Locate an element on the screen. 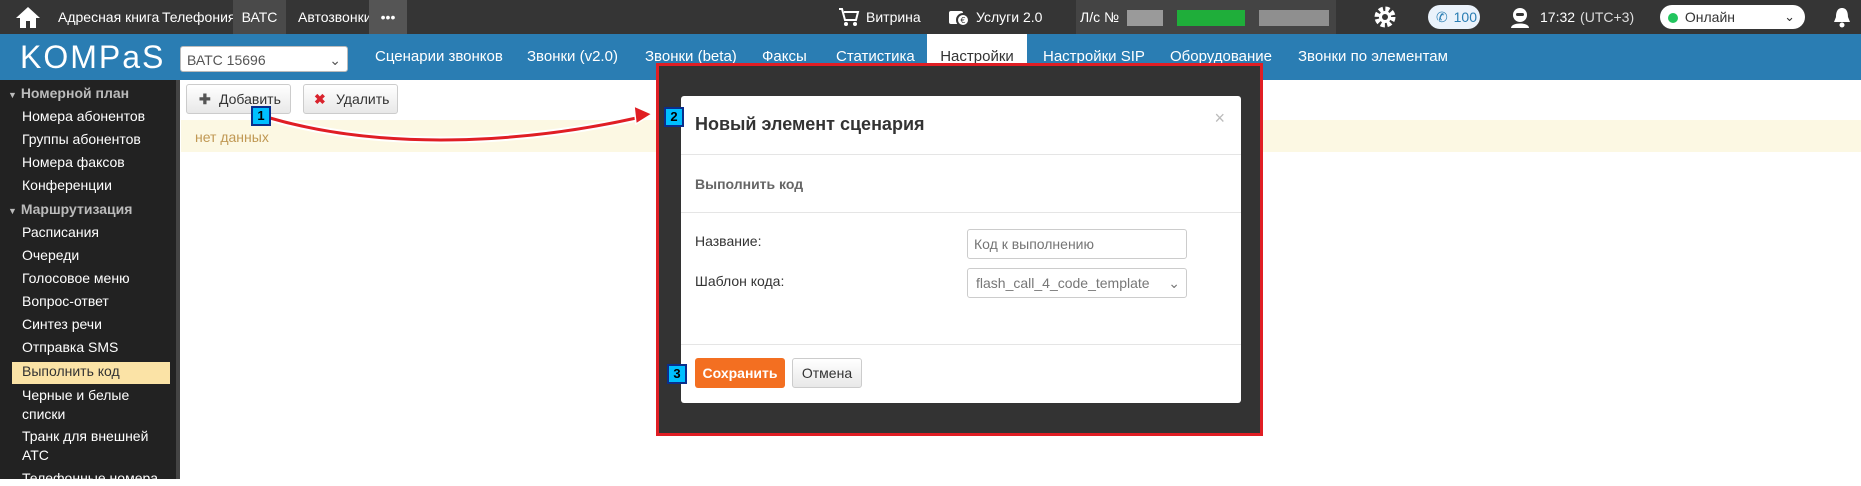 The height and width of the screenshot is (486, 1861). step-marker-3: 3 is located at coordinates (677, 374).